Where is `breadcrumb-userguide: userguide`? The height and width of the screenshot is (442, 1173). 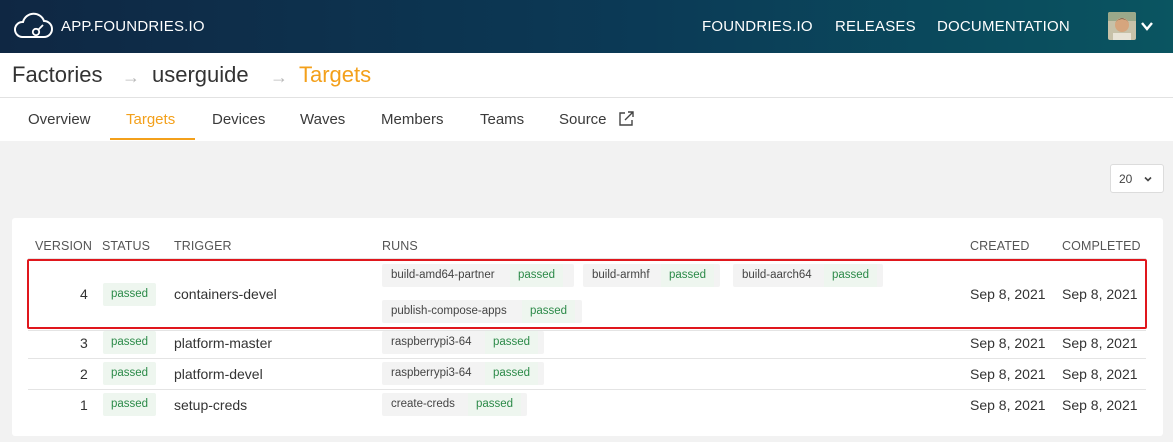 breadcrumb-userguide: userguide is located at coordinates (200, 75).